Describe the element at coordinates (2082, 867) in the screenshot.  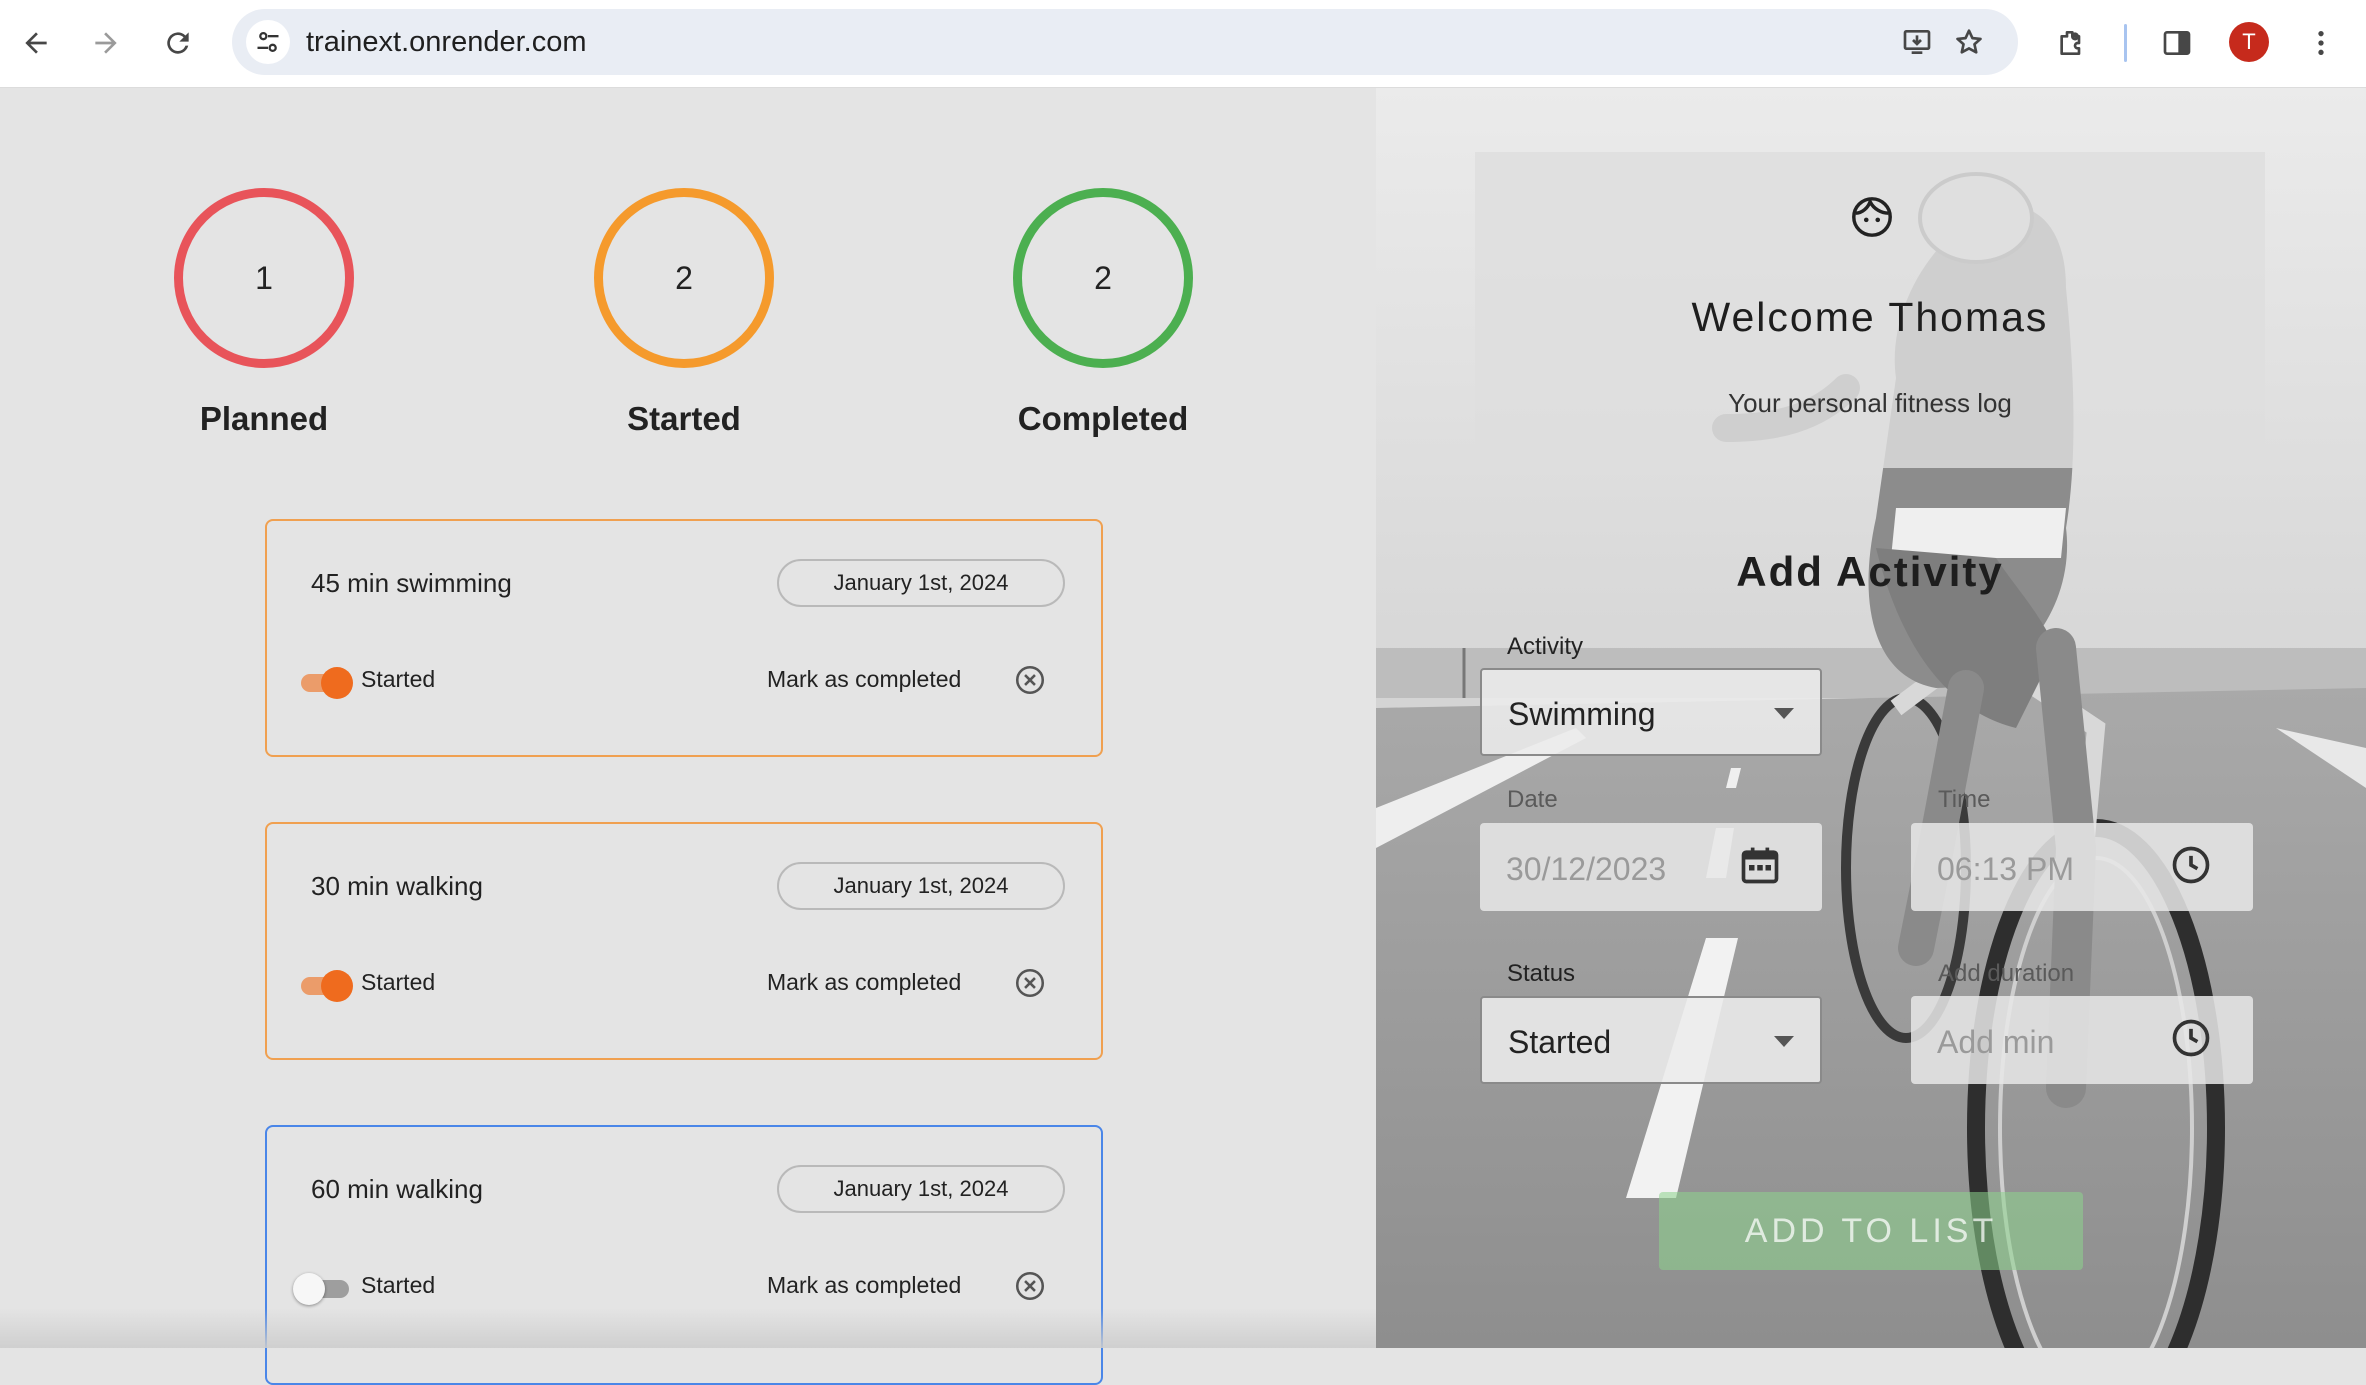
I see `time-input: 06:13 PM` at that location.